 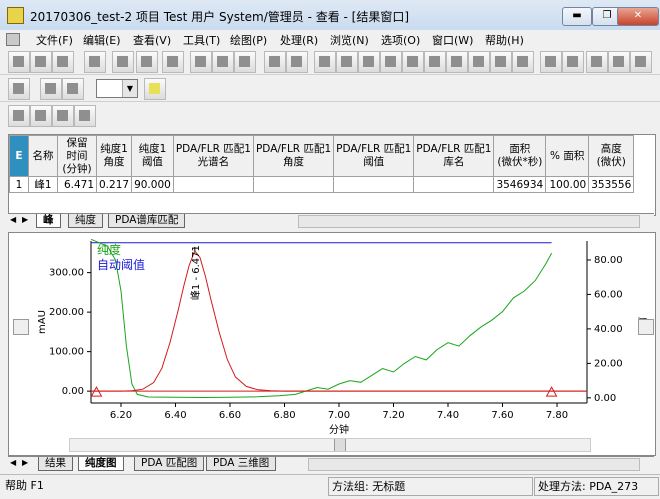 What do you see at coordinates (330, 445) in the screenshot?
I see `chart-horizontal-scrollbar` at bounding box center [330, 445].